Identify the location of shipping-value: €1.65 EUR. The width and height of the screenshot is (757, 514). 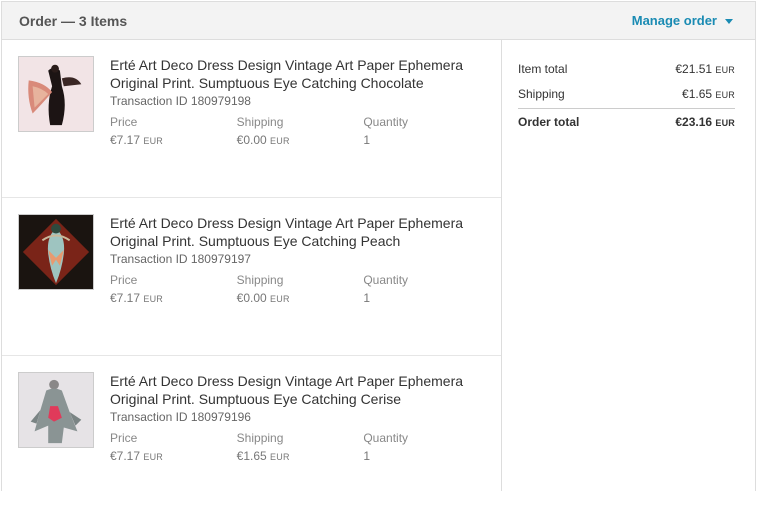
(300, 456).